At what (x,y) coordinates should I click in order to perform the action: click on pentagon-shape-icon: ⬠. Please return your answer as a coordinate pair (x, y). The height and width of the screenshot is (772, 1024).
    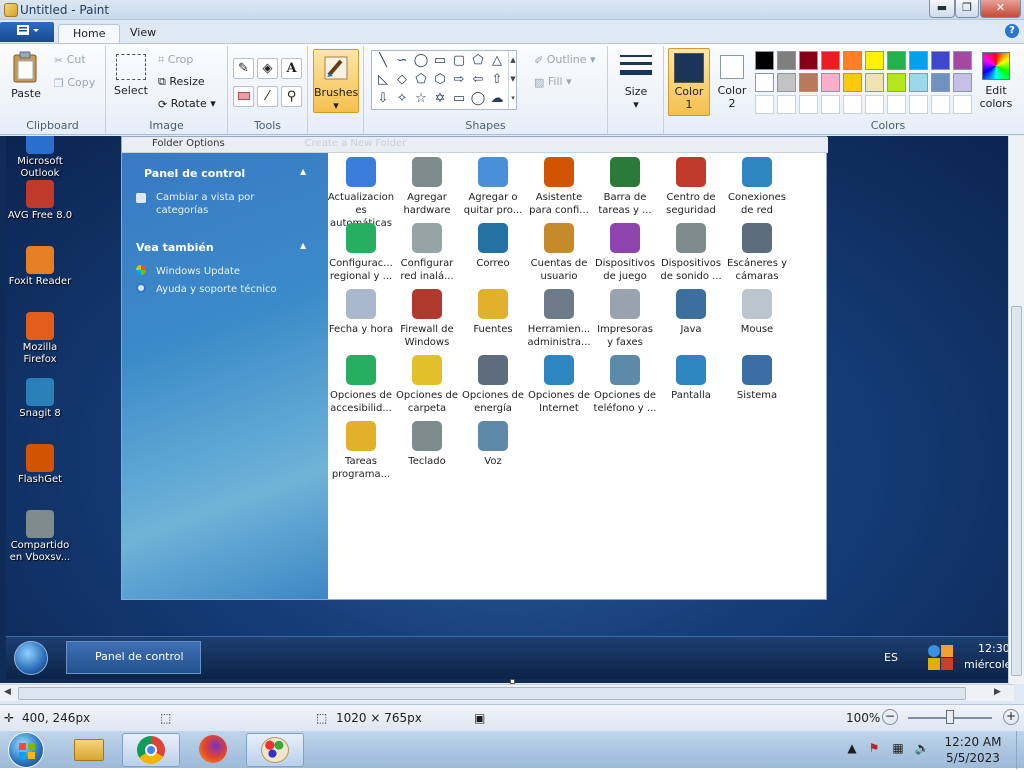
    Looking at the image, I should click on (421, 80).